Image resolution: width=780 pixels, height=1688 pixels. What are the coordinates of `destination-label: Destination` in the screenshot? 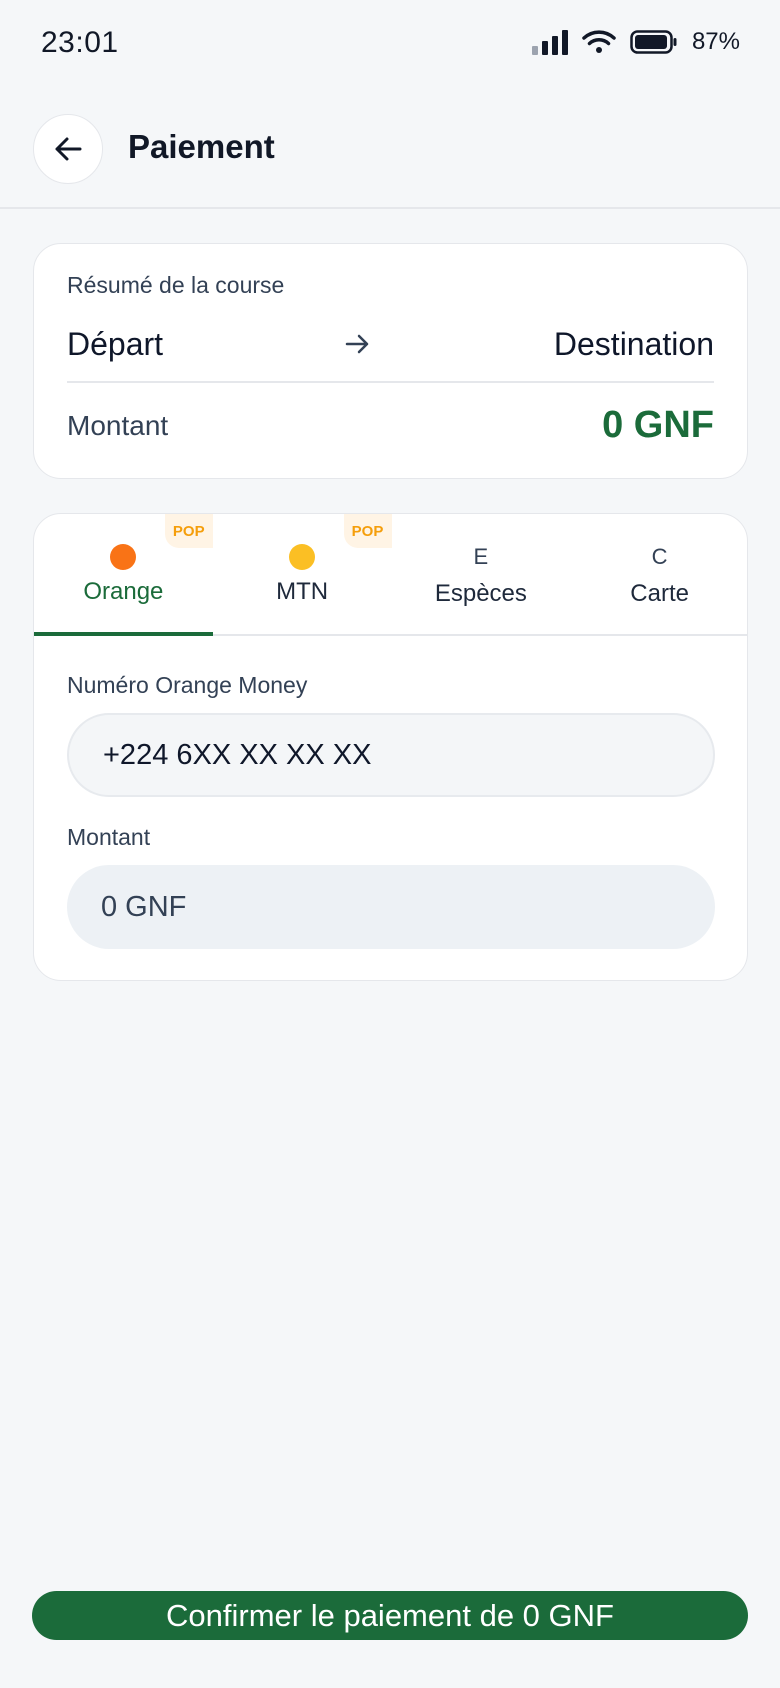 It's located at (633, 343).